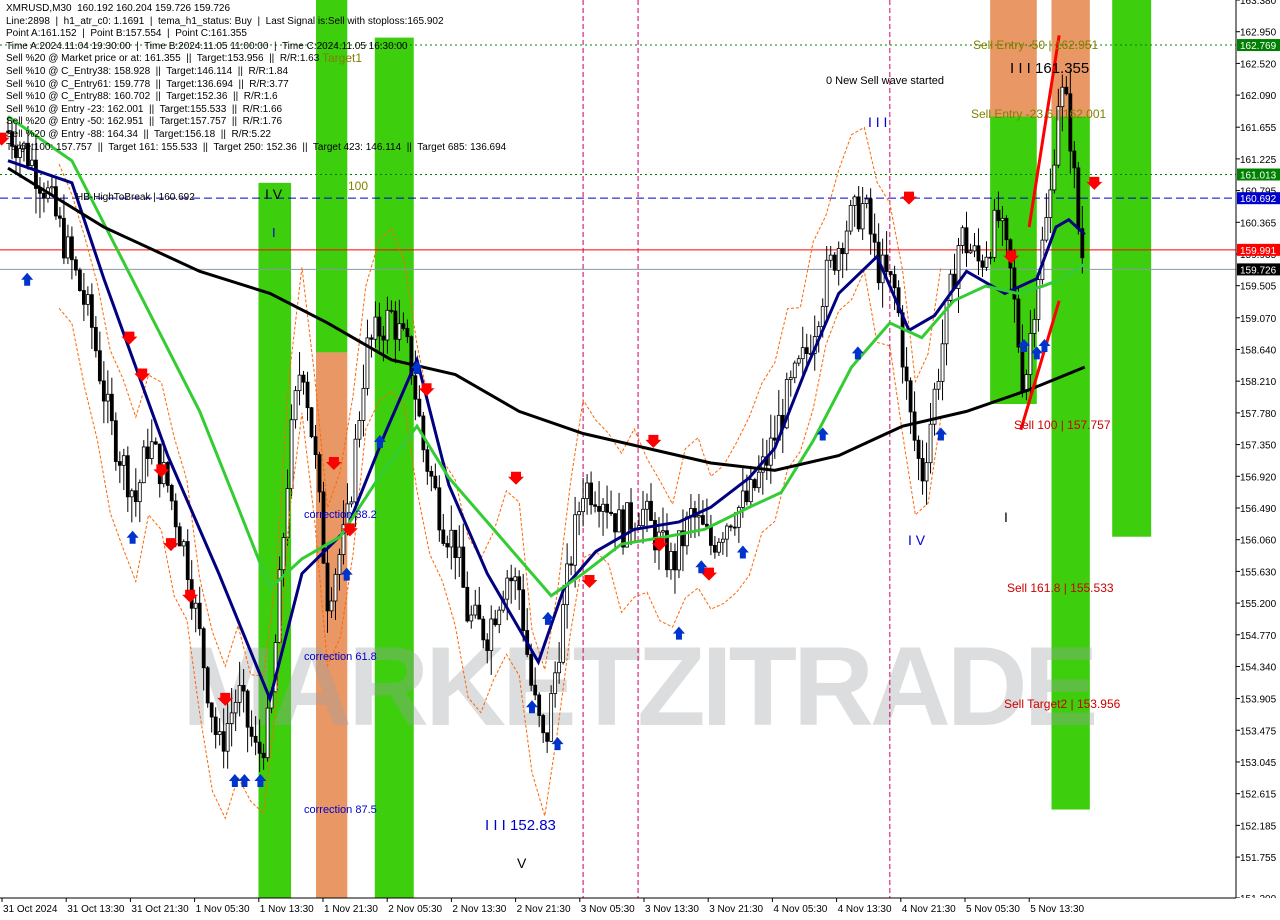 This screenshot has height=920, width=1280. What do you see at coordinates (1258, 636) in the screenshot?
I see `price-tick-label: 154.770` at bounding box center [1258, 636].